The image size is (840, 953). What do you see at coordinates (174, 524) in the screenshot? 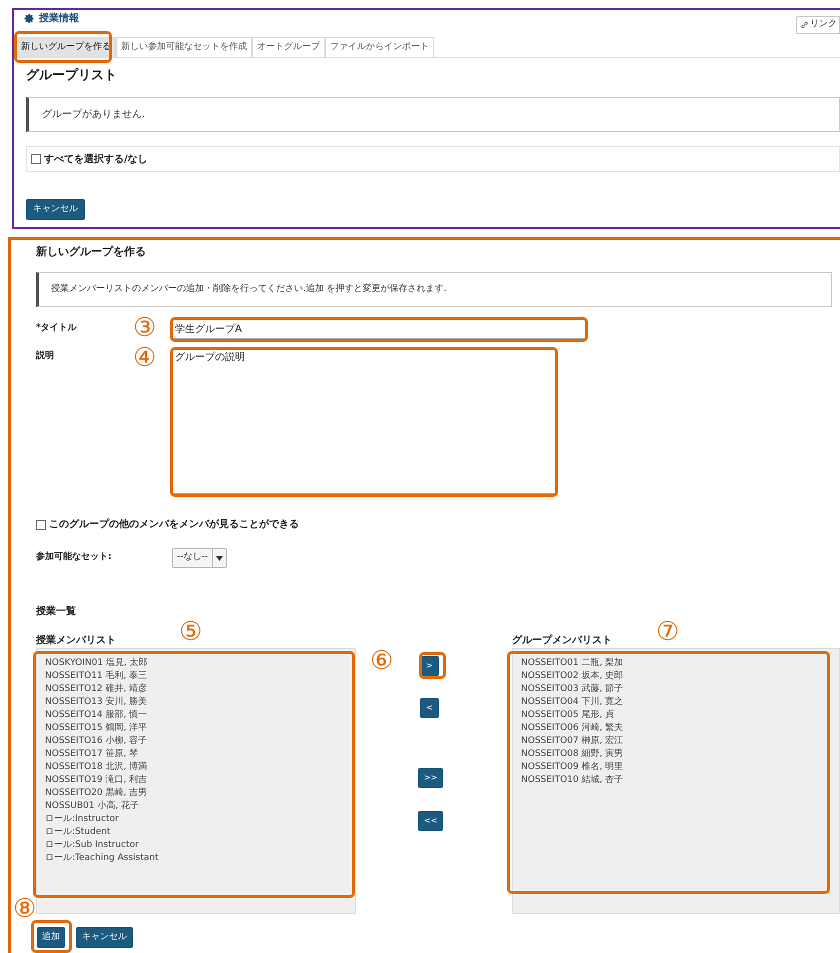
I see `checkbox-label: このグループの他のメンバをメンバが見ることができる` at bounding box center [174, 524].